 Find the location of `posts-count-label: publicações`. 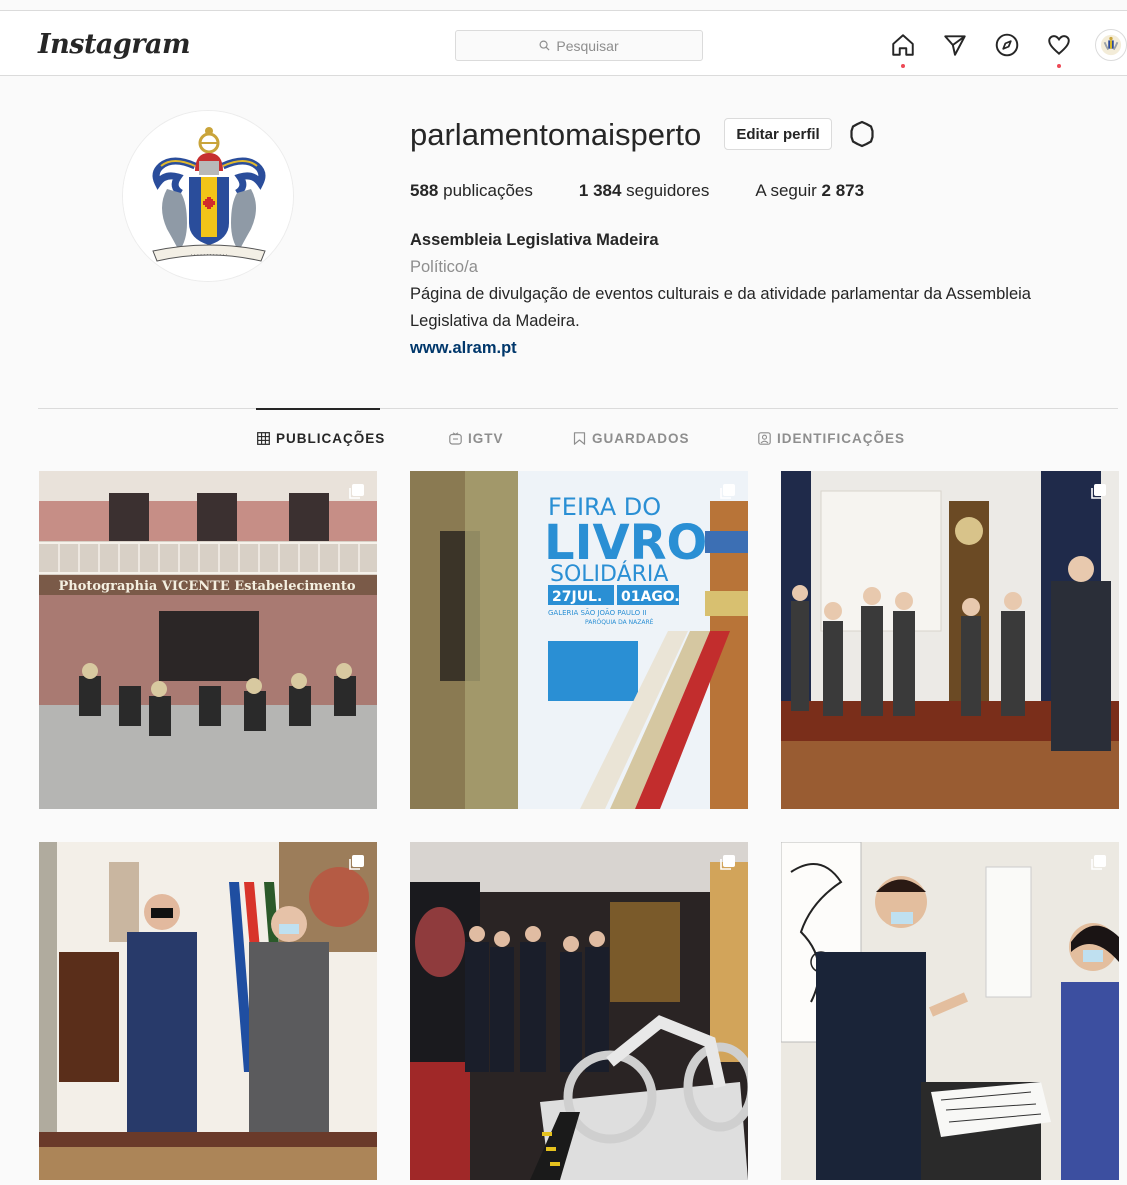

posts-count-label: publicações is located at coordinates (488, 190).